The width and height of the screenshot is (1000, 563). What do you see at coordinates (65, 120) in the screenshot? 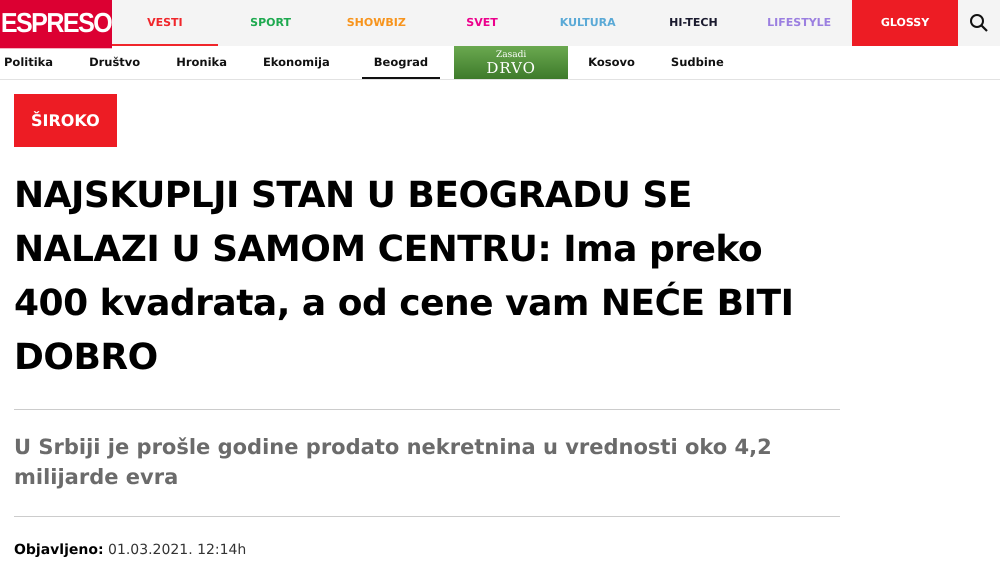
I see `category-tag: ŠIROKO` at bounding box center [65, 120].